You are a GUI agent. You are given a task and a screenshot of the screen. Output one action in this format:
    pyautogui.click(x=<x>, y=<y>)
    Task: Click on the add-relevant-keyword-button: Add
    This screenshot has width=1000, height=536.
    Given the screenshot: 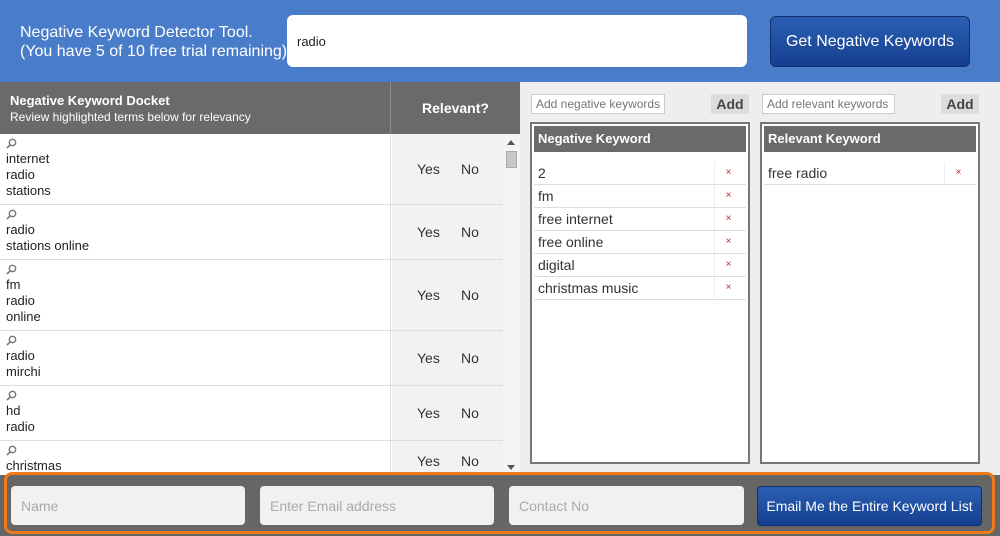 What is the action you would take?
    pyautogui.click(x=960, y=104)
    